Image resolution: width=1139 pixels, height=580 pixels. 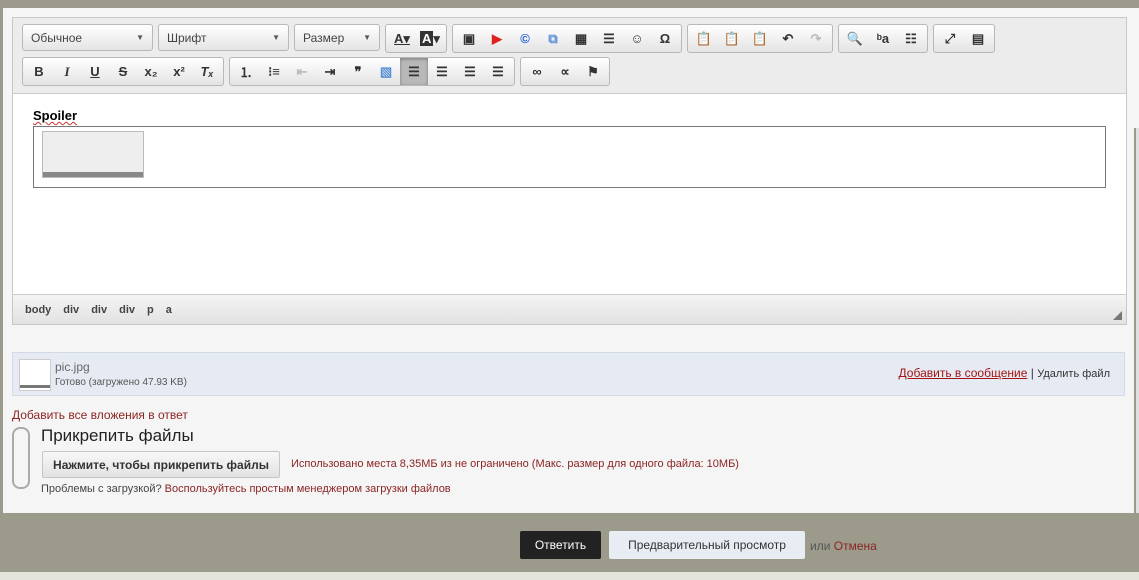 I want to click on select-all-icon: ☷, so click(x=911, y=38).